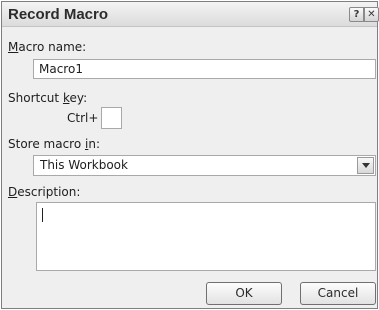 This screenshot has width=379, height=310. What do you see at coordinates (204, 69) in the screenshot?
I see `macro-name-input: Macro1` at bounding box center [204, 69].